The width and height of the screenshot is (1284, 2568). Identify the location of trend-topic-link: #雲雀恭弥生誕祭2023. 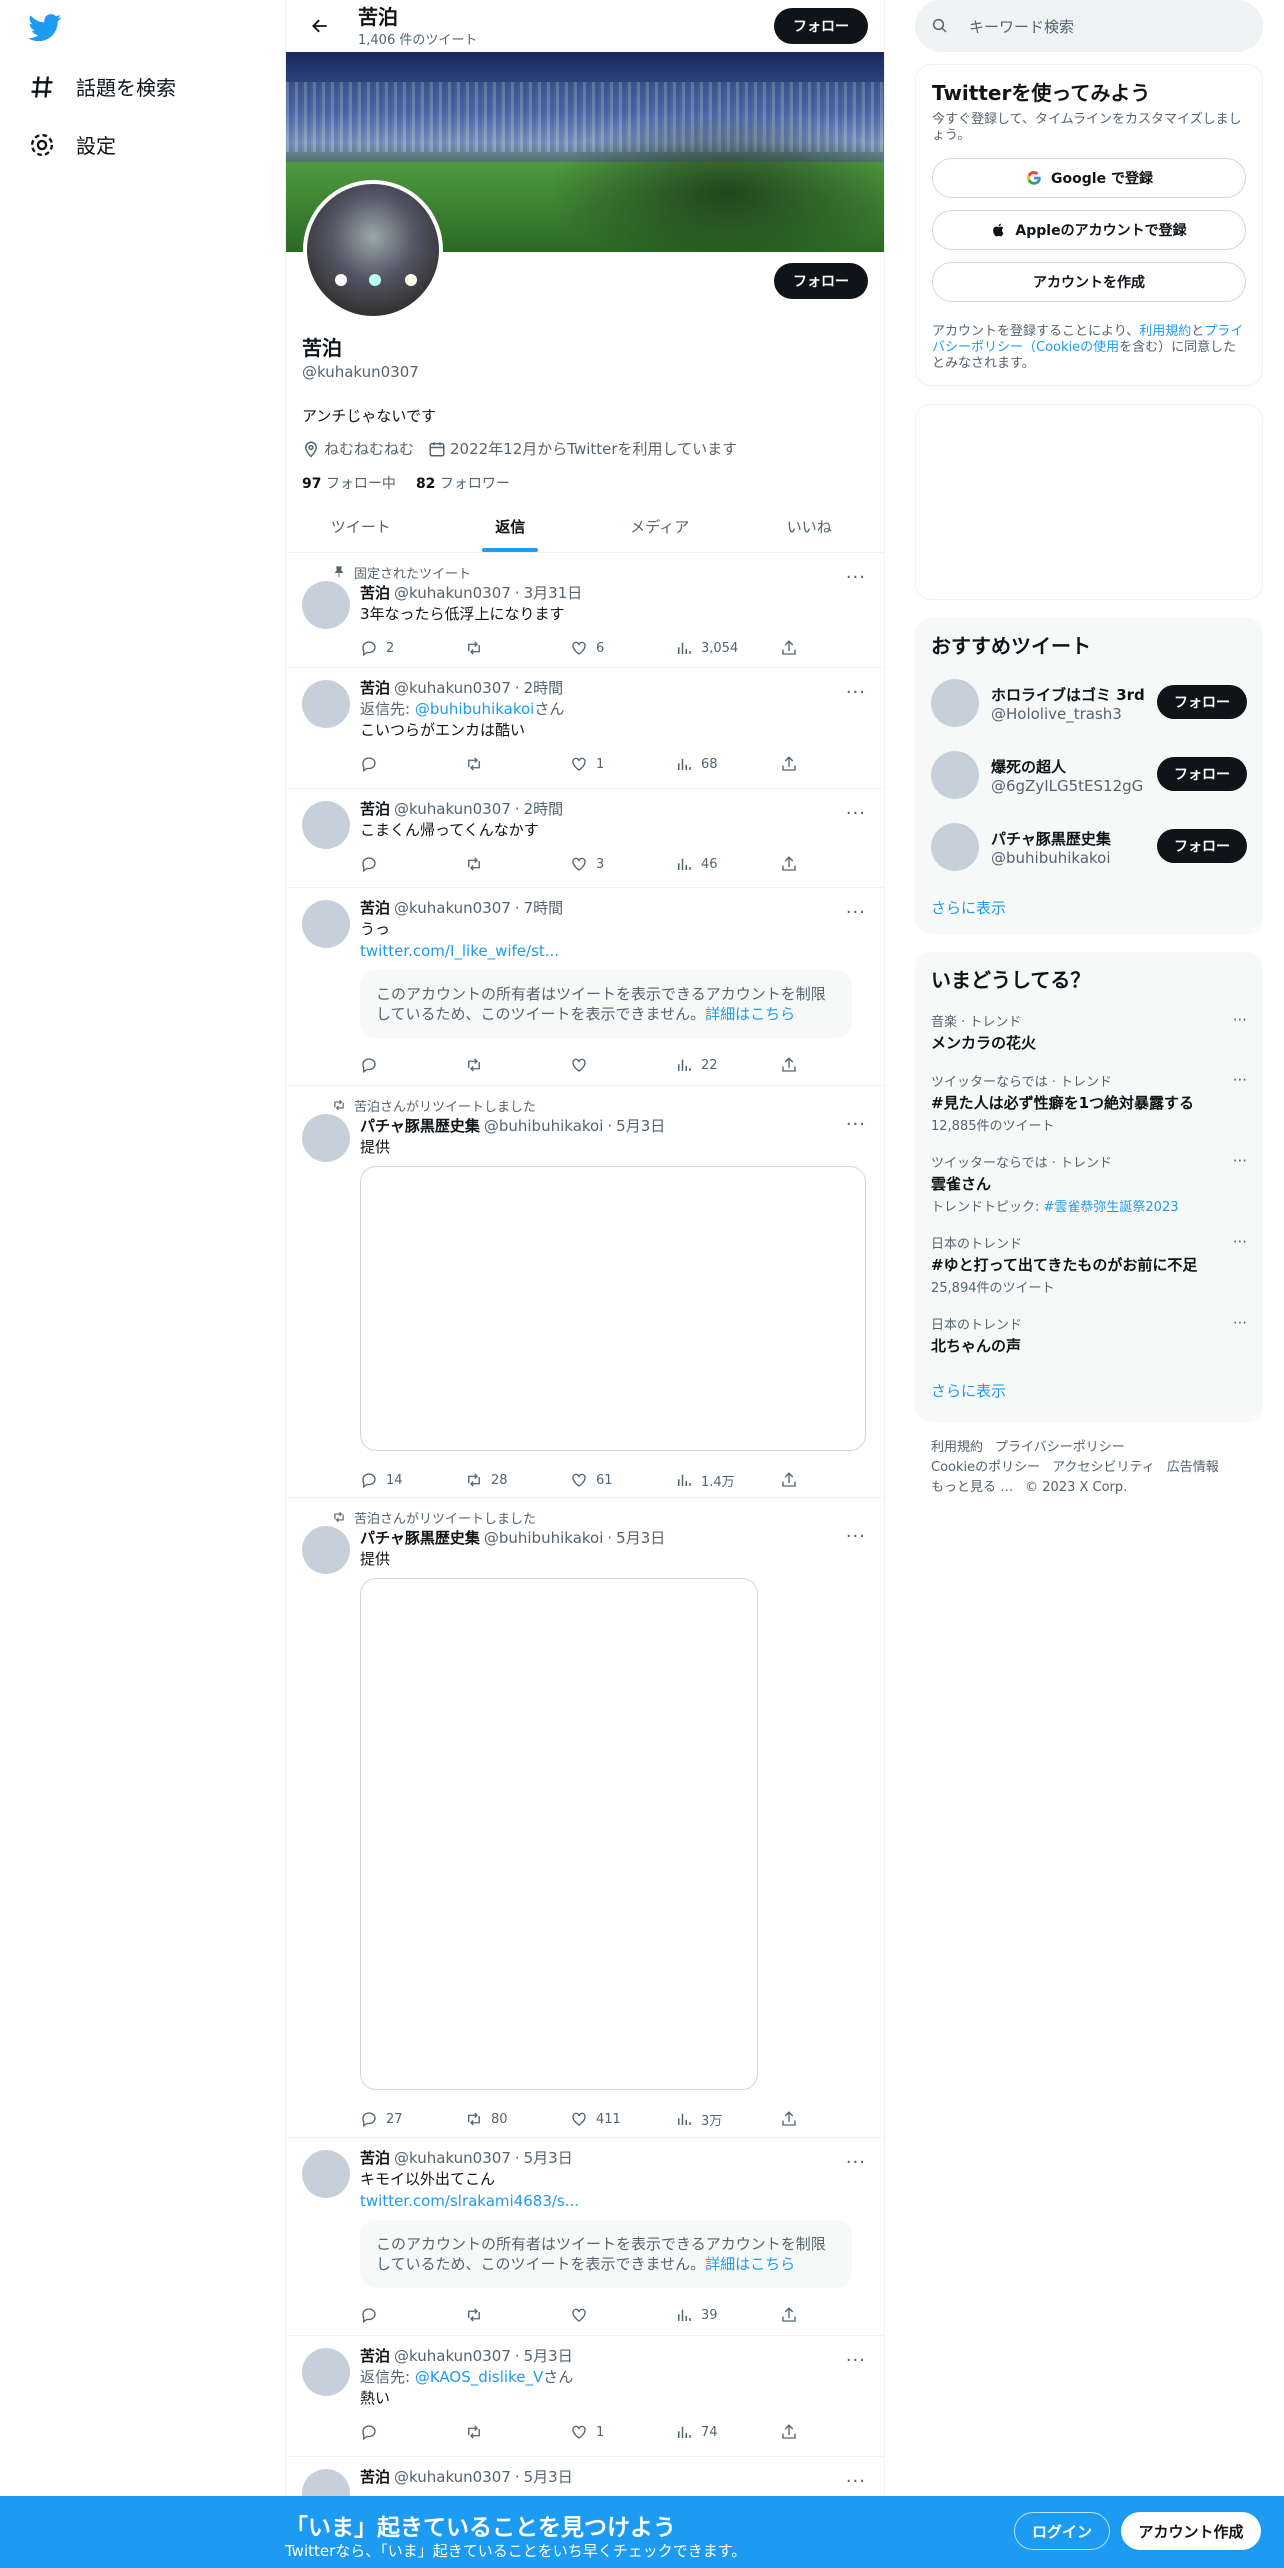
(1111, 1207).